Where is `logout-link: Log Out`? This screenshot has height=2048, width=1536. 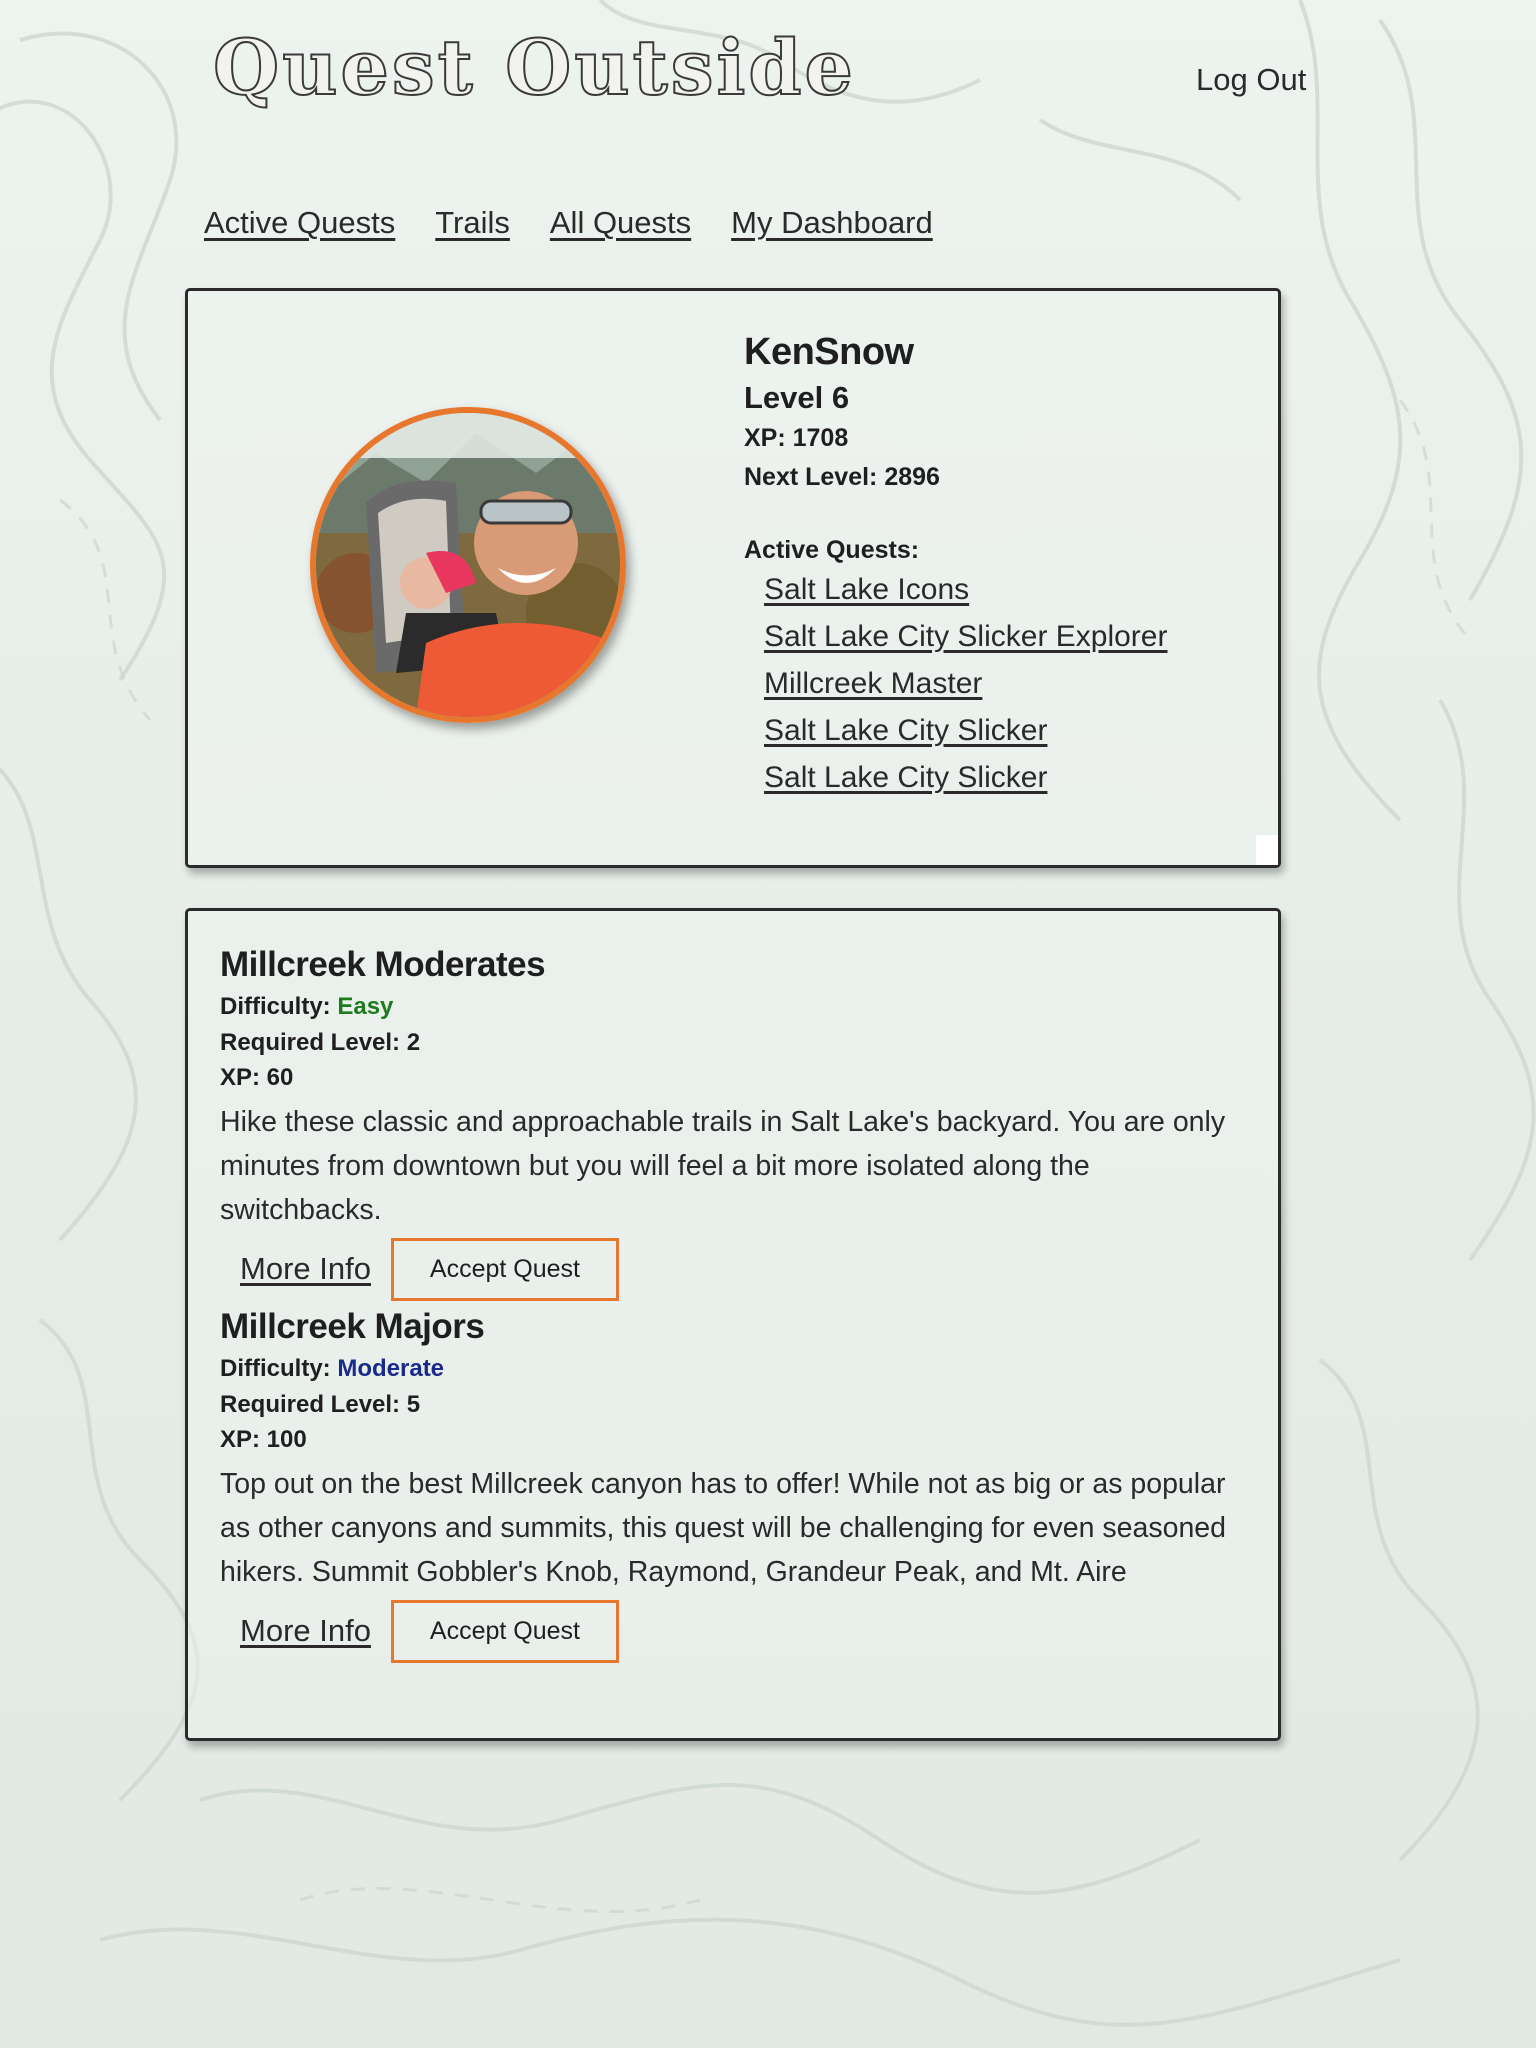 logout-link: Log Out is located at coordinates (1251, 80).